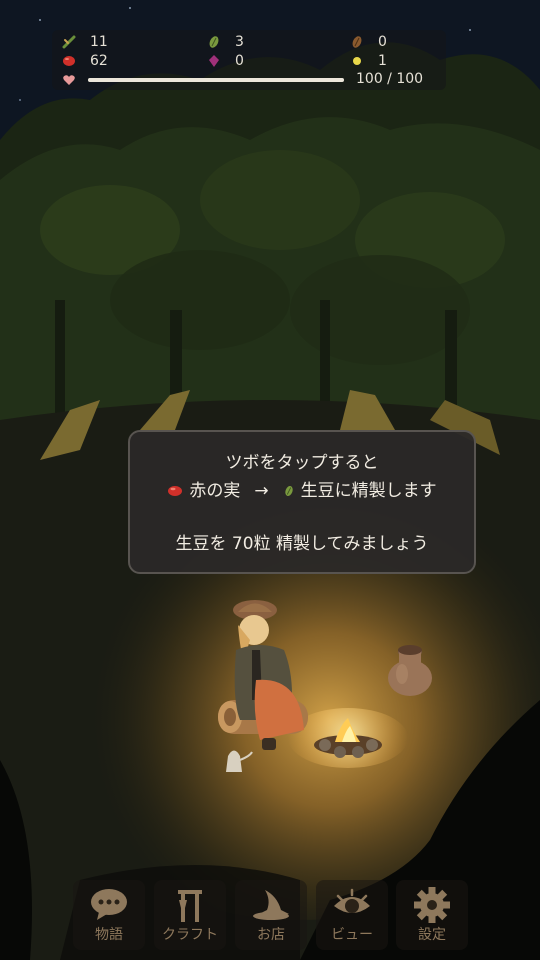  I want to click on purple-gems-count: 0, so click(239, 61).